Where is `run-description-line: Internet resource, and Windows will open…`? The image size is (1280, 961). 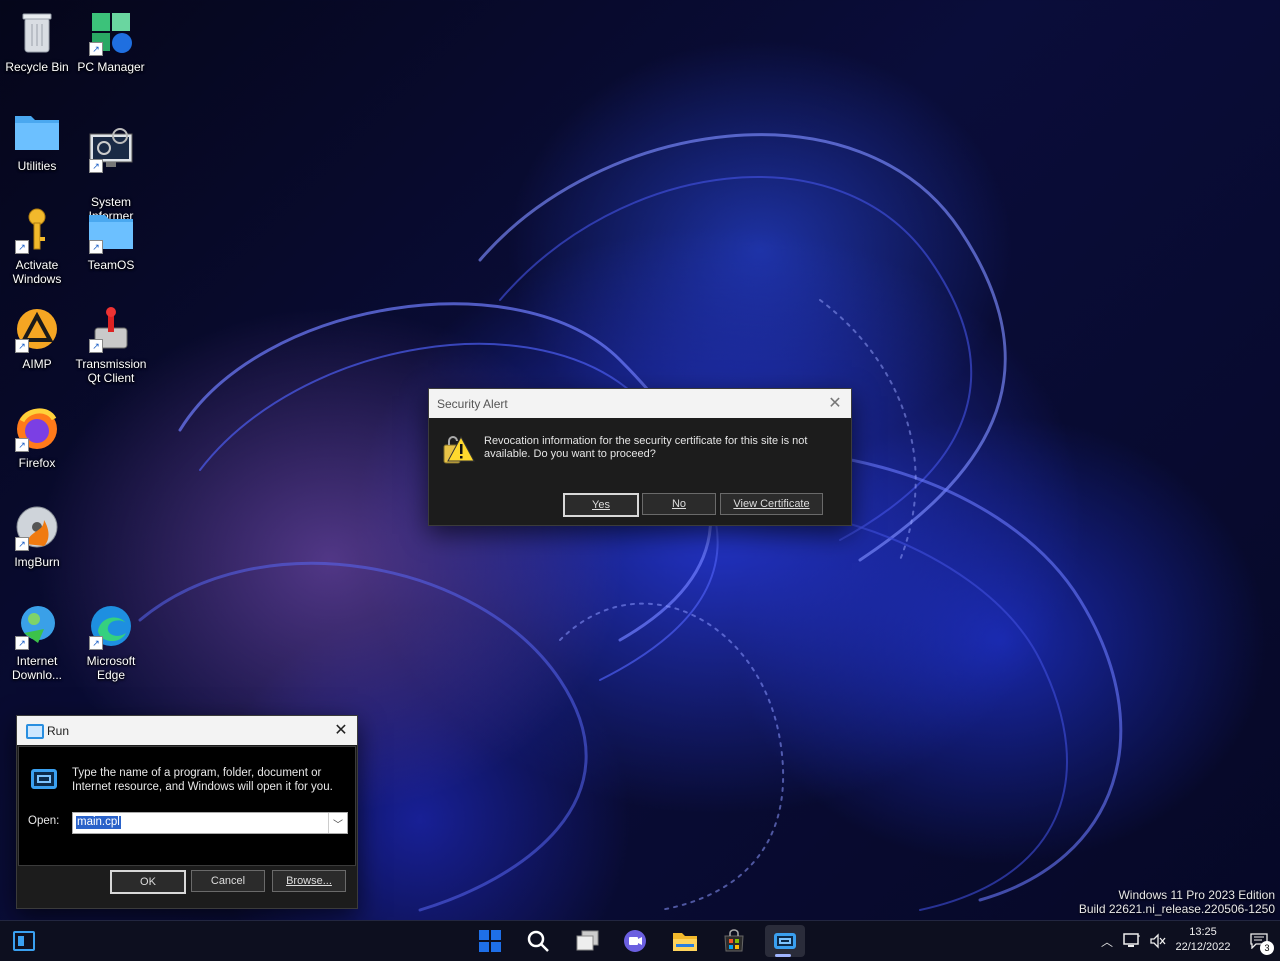
run-description-line: Internet resource, and Windows will open… is located at coordinates (202, 787).